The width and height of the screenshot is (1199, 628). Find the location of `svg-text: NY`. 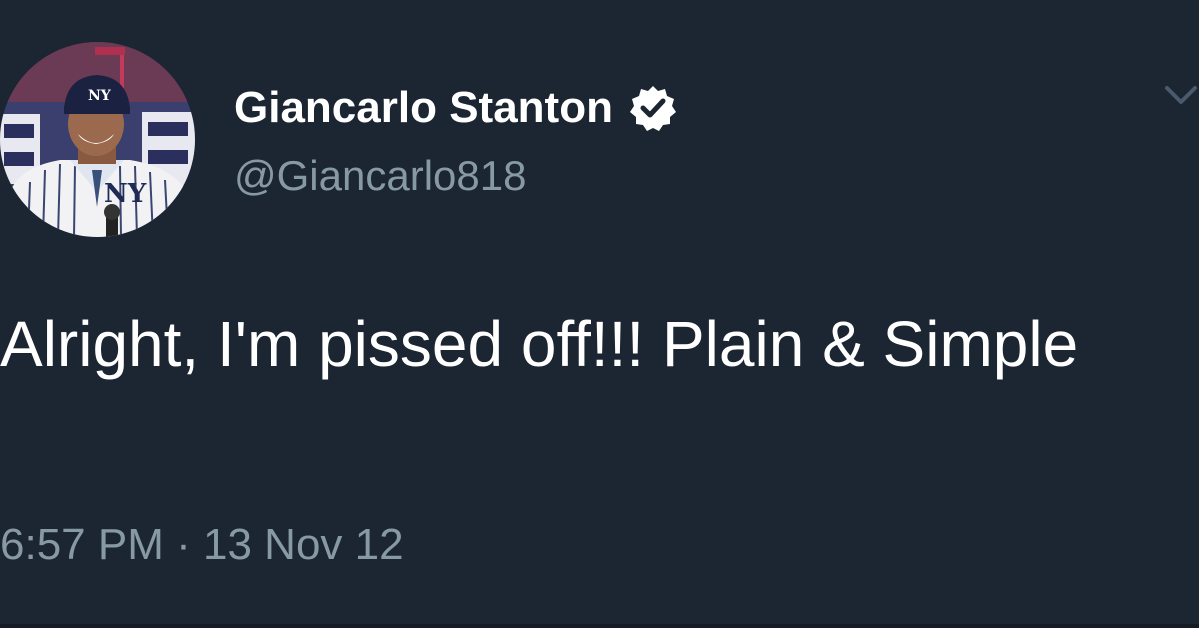

svg-text: NY is located at coordinates (100, 96).